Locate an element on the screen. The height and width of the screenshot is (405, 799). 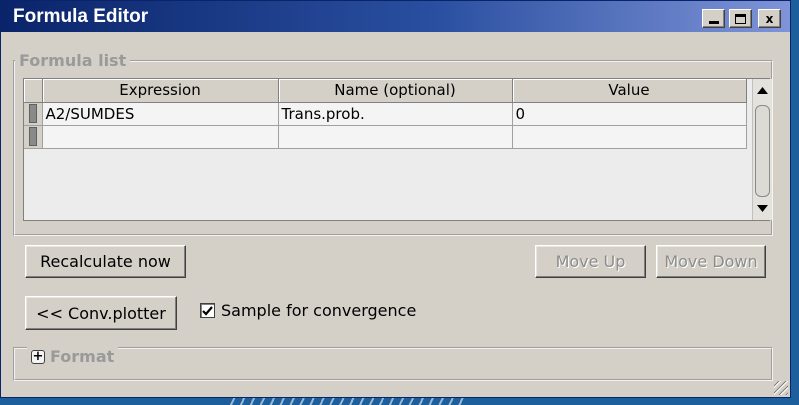
table-row: A2/SUMDES Trans.prob. 0 is located at coordinates (385, 114).